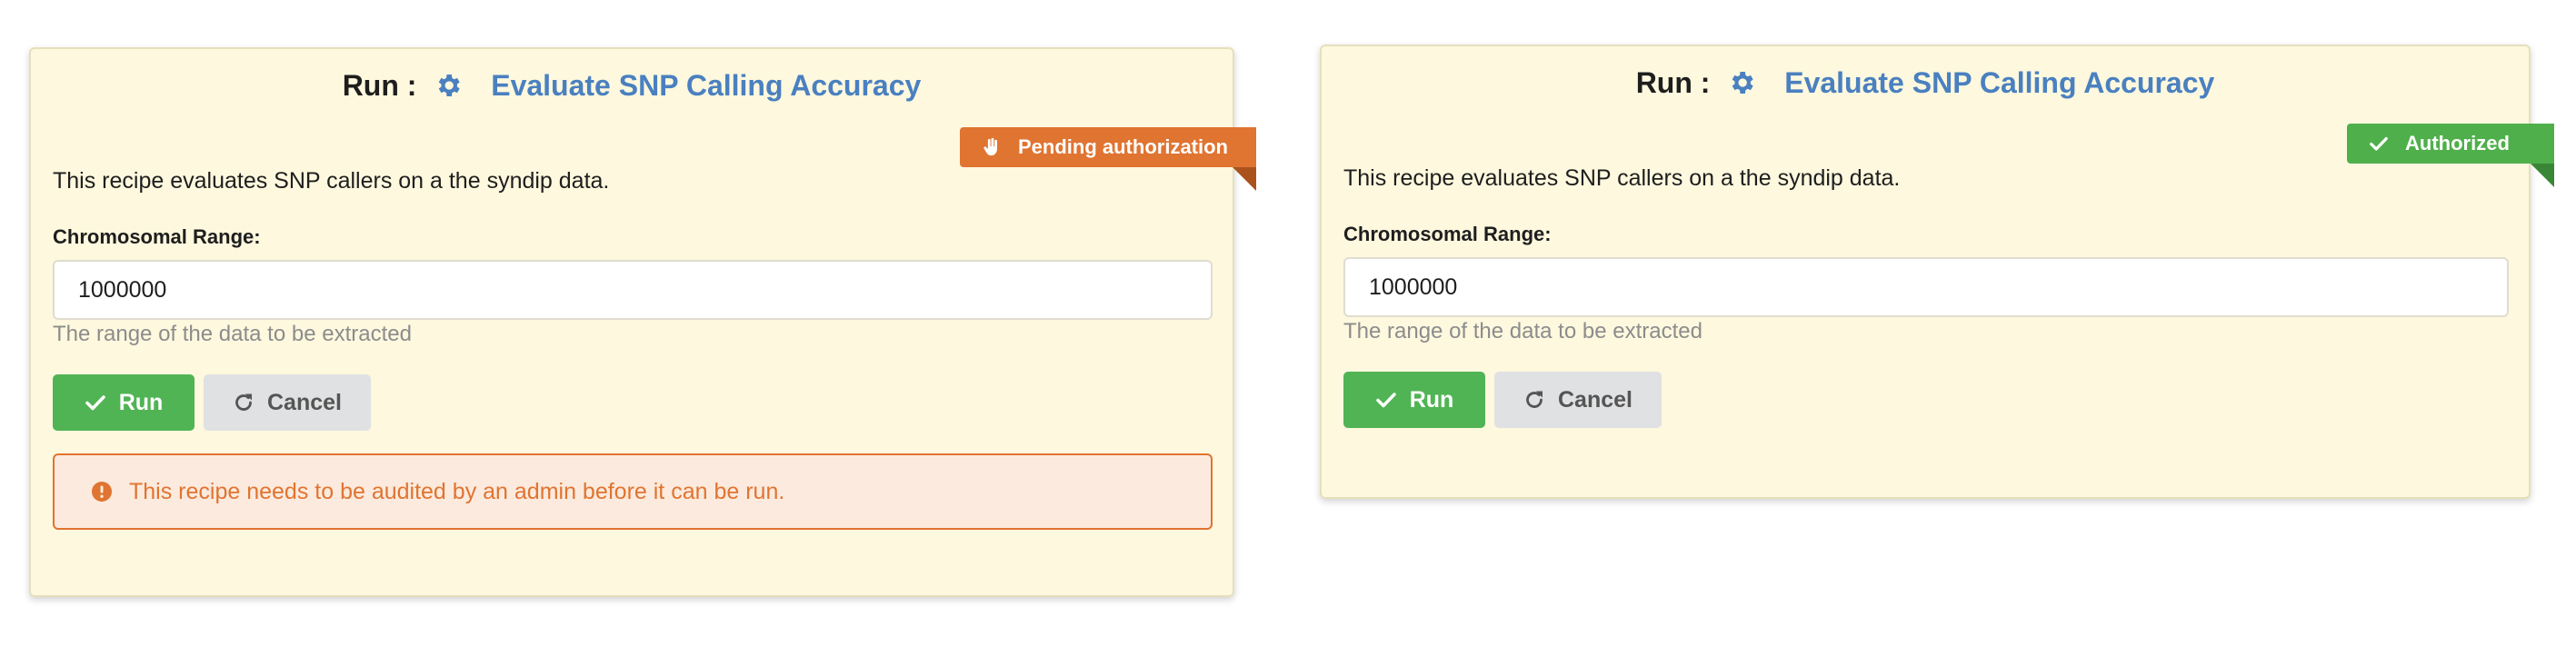 The image size is (2576, 647). Describe the element at coordinates (2450, 155) in the screenshot. I see `authorized-badge: Authorized` at that location.